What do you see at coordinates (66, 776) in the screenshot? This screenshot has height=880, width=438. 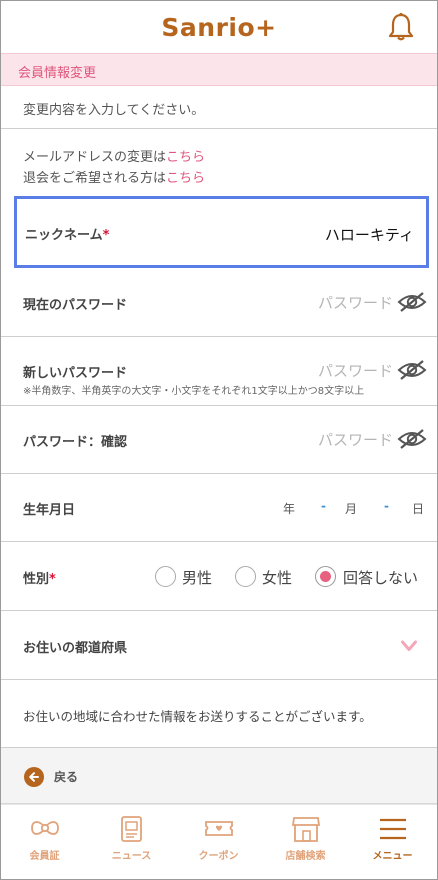 I see `back-label: 戻る` at bounding box center [66, 776].